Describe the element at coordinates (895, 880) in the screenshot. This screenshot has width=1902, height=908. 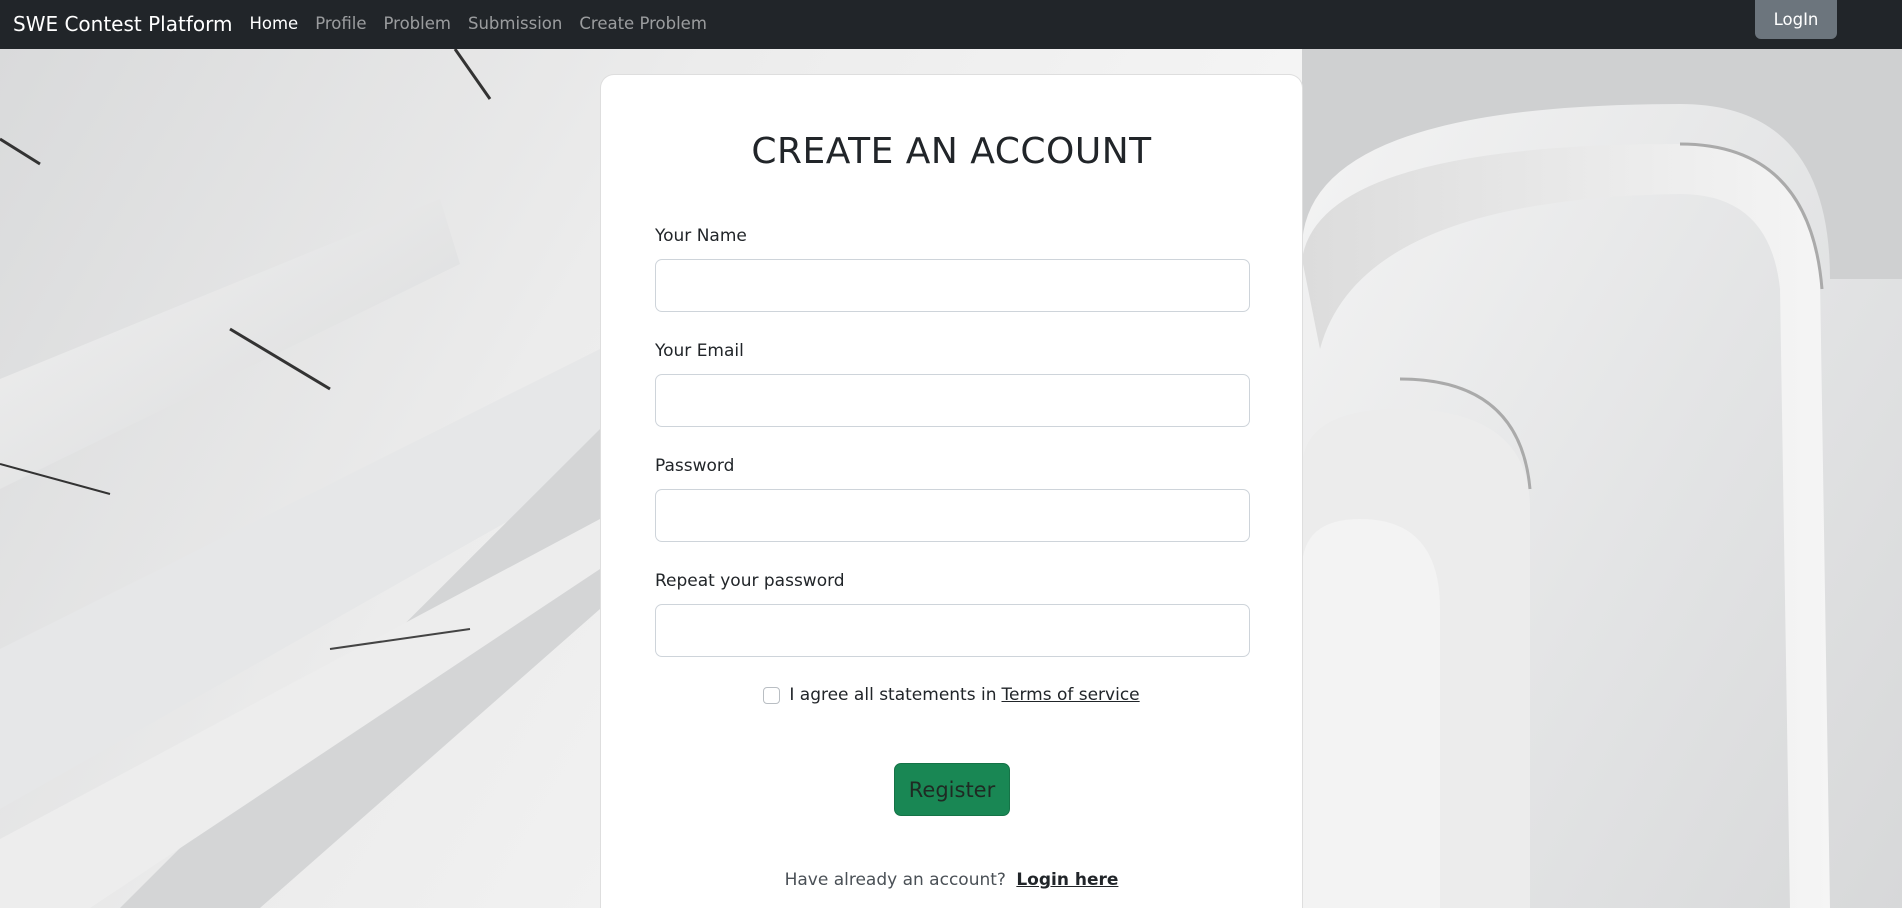
I see `login-prompt-text: Have already an account?` at that location.